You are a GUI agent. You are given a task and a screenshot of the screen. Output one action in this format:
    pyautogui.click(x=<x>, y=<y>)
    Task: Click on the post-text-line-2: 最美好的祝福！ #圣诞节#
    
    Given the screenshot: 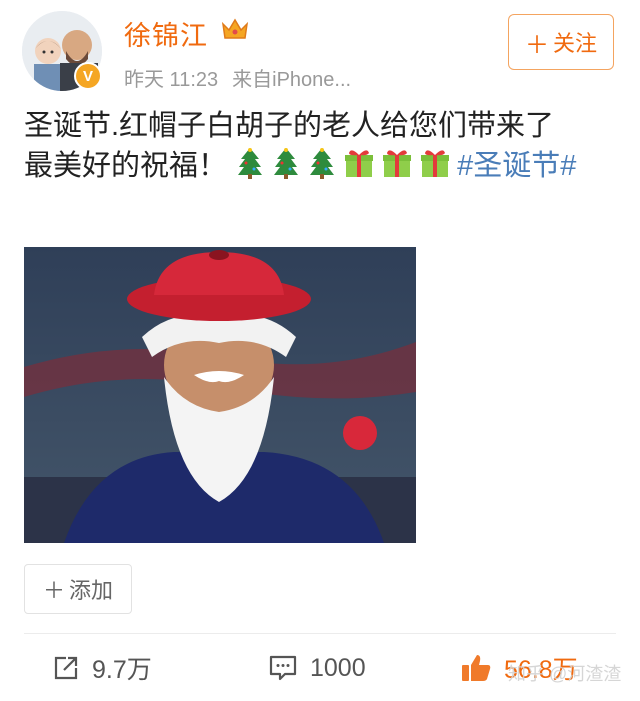 What is the action you would take?
    pyautogui.click(x=321, y=168)
    